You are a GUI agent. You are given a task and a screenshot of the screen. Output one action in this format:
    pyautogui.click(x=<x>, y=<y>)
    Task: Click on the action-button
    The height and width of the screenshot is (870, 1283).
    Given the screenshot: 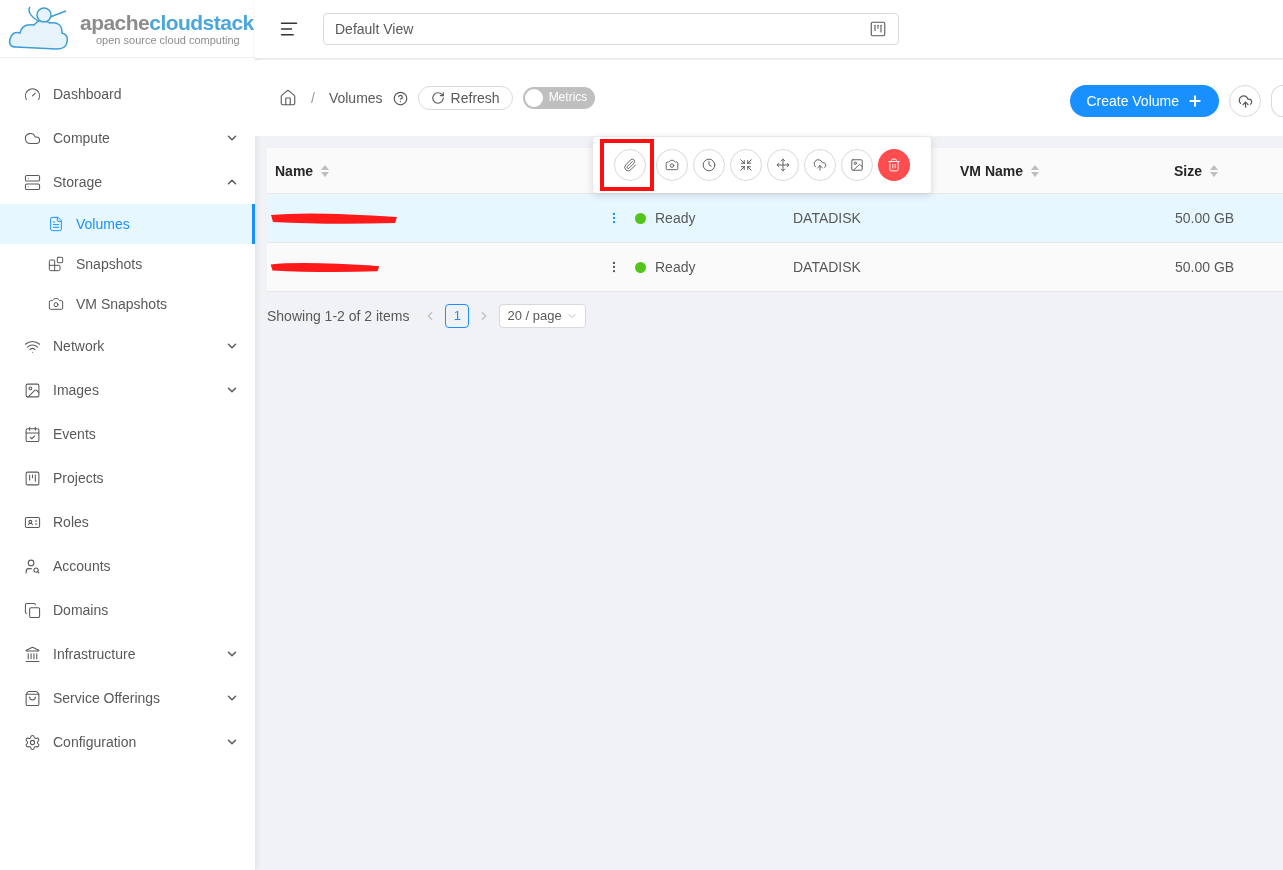 What is the action you would take?
    pyautogui.click(x=894, y=165)
    